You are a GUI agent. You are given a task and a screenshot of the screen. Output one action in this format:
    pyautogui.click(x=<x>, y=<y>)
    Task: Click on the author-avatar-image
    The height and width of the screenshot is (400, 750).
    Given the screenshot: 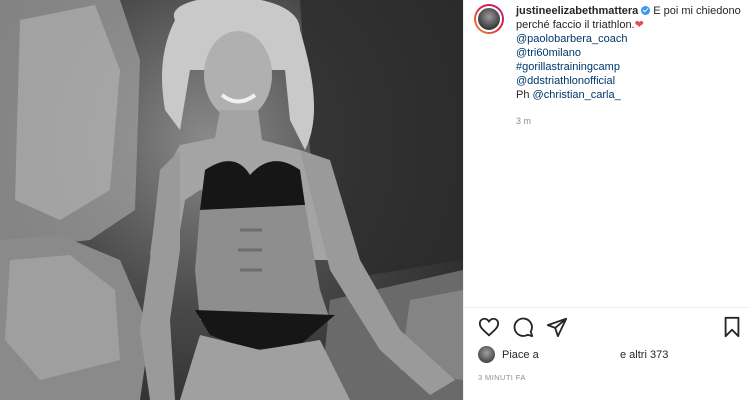 What is the action you would take?
    pyautogui.click(x=489, y=19)
    